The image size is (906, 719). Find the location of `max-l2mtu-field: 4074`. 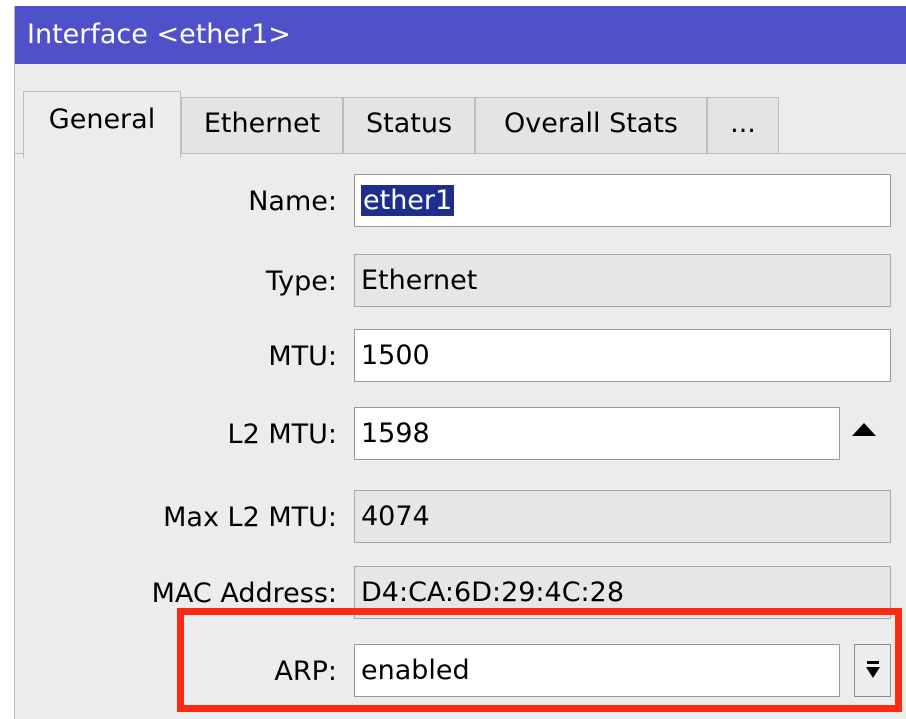

max-l2mtu-field: 4074 is located at coordinates (622, 516).